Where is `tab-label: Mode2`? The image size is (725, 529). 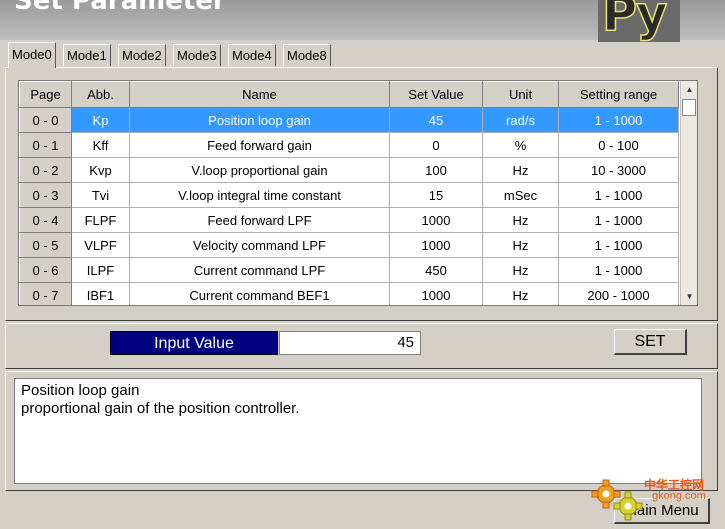
tab-label: Mode2 is located at coordinates (142, 55).